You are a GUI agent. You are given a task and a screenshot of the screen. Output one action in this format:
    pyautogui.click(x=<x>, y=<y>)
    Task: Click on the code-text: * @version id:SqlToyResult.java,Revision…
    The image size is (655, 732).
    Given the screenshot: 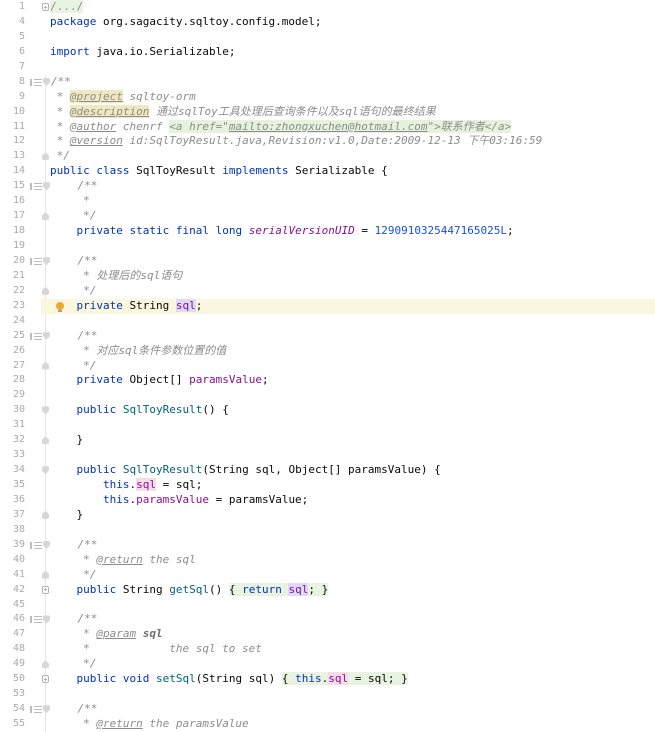 What is the action you would take?
    pyautogui.click(x=352, y=141)
    